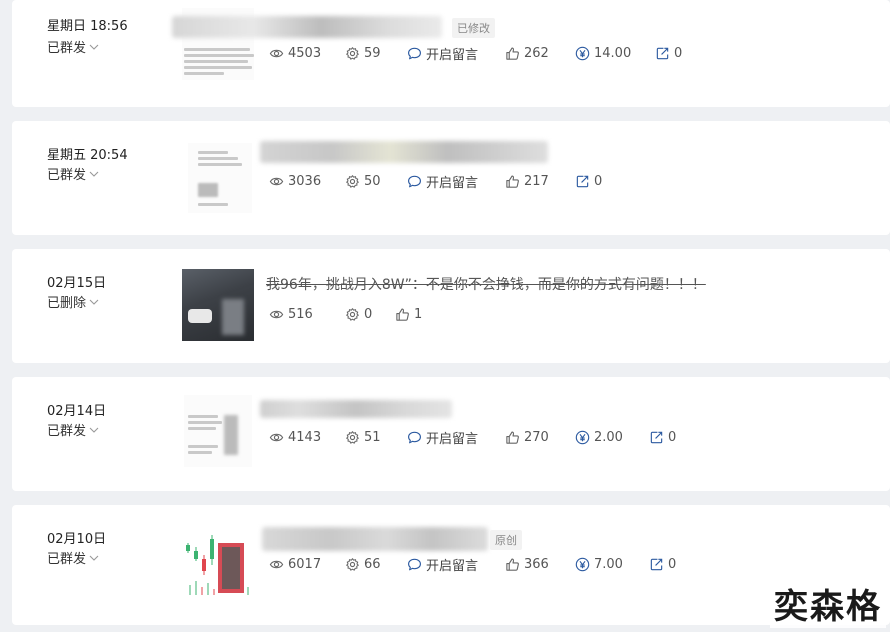 The height and width of the screenshot is (632, 890). Describe the element at coordinates (506, 540) in the screenshot. I see `original-tag: 原创` at that location.